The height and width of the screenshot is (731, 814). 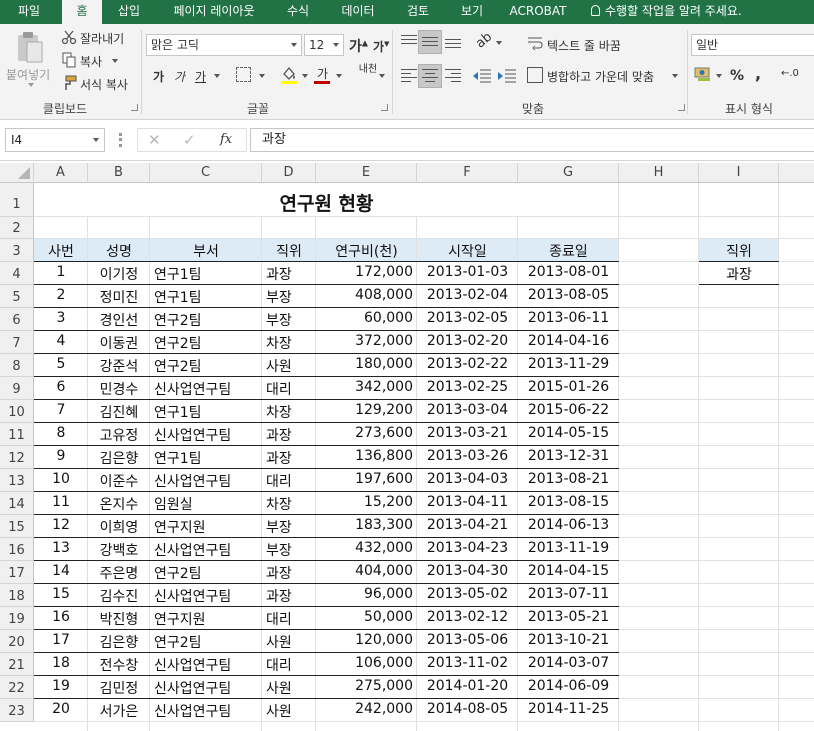 What do you see at coordinates (17, 342) in the screenshot?
I see `row-header-7: 7` at bounding box center [17, 342].